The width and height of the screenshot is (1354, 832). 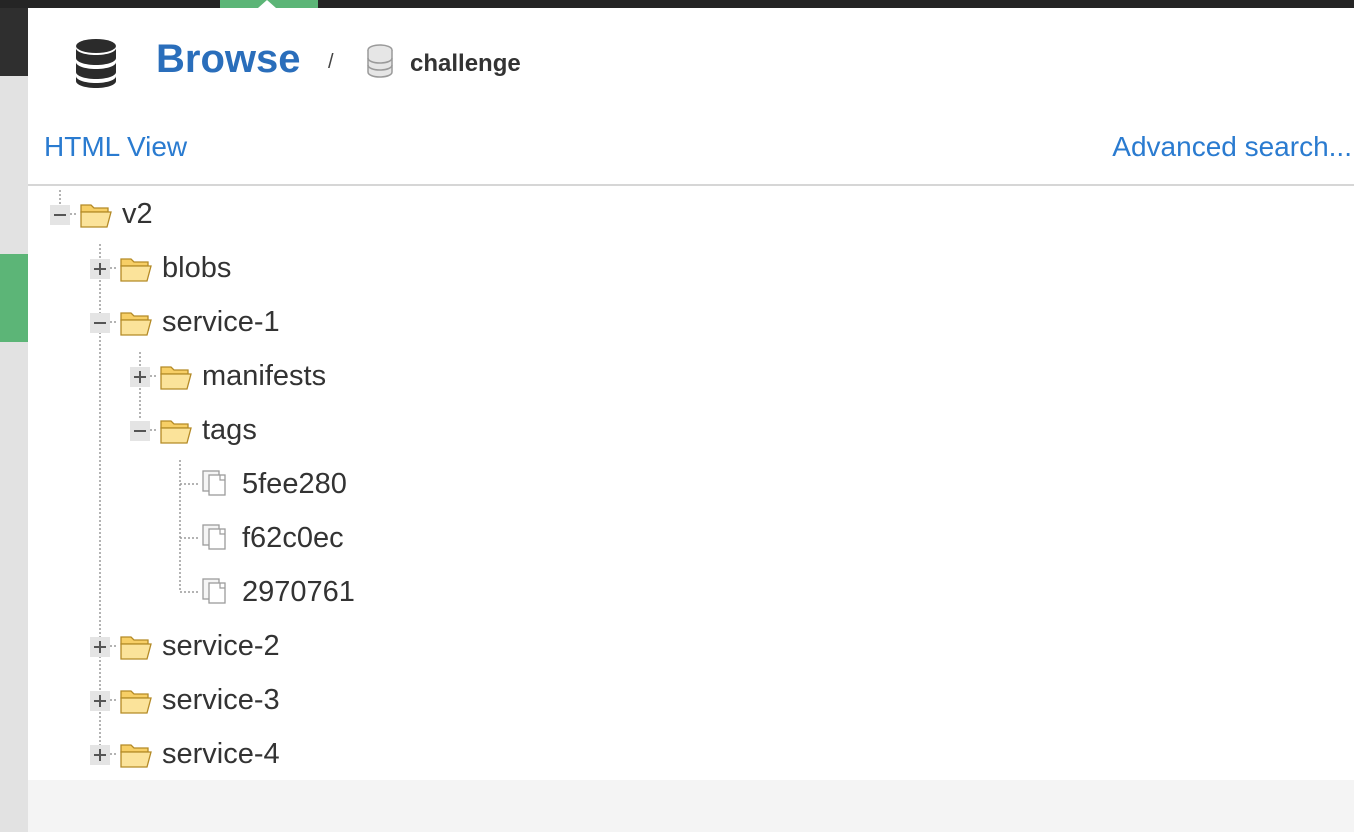 I want to click on sidebar-dark-block, so click(x=14, y=42).